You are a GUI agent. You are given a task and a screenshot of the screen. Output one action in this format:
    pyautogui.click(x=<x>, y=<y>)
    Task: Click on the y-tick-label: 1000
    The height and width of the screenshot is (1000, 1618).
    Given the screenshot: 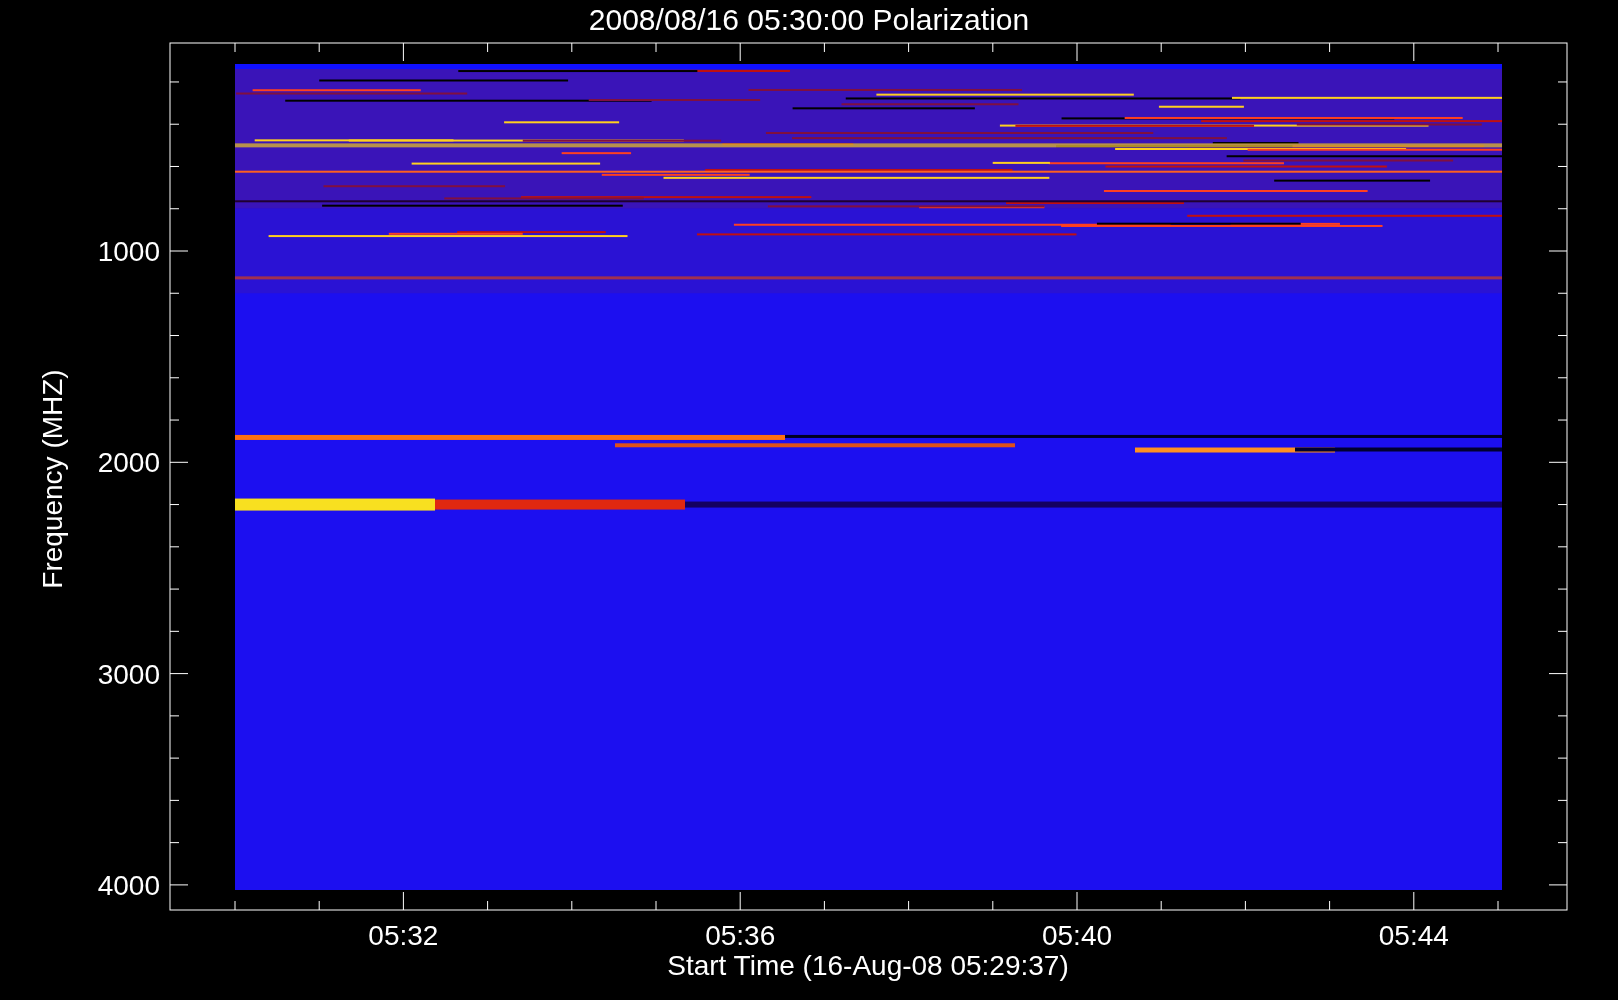 What is the action you would take?
    pyautogui.click(x=128, y=251)
    